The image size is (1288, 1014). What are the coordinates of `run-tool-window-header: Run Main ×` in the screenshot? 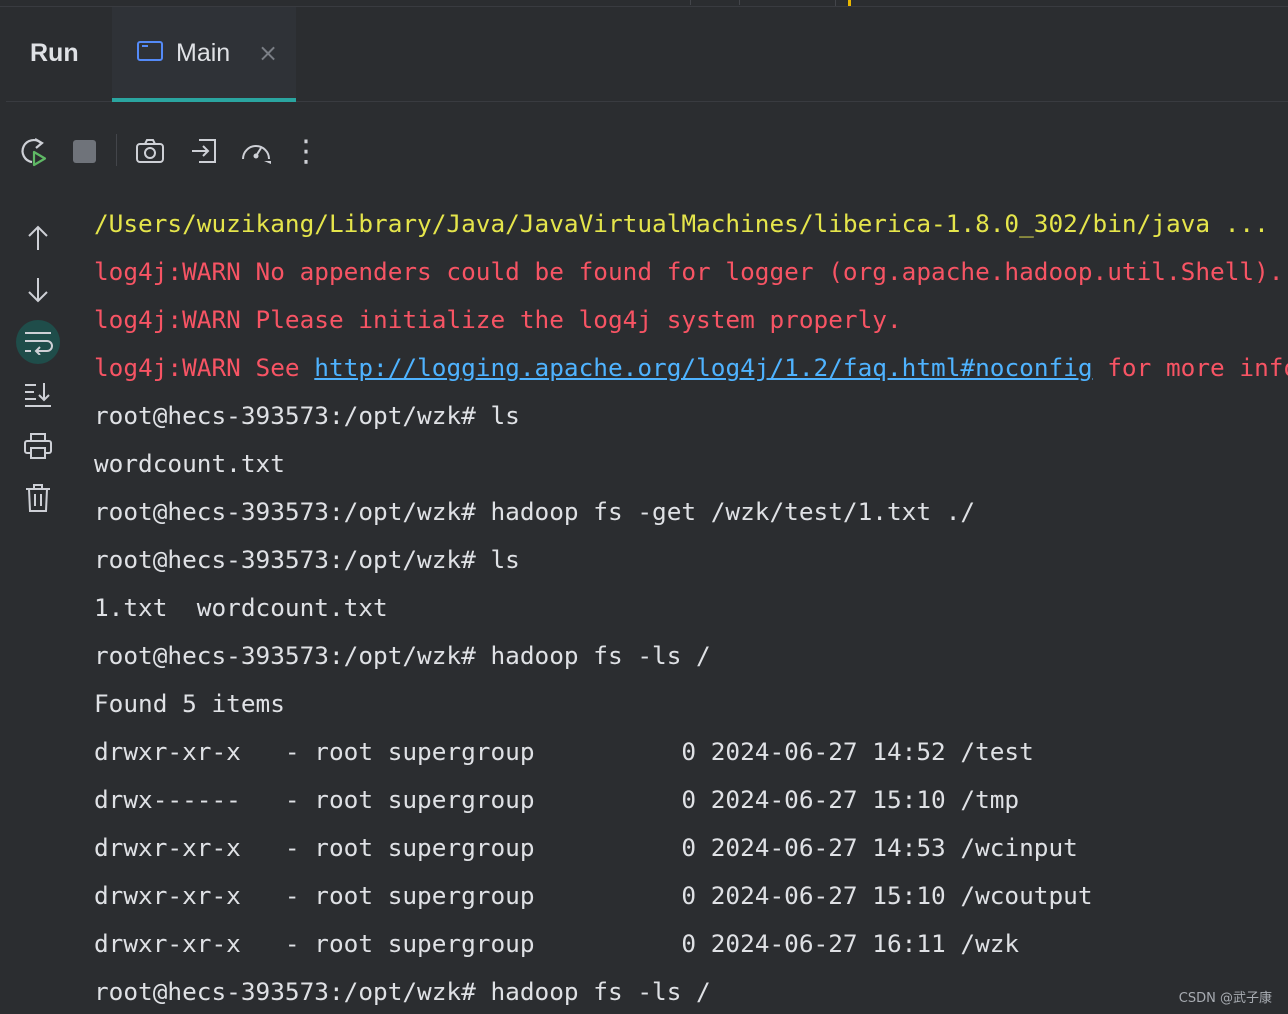 It's located at (647, 54).